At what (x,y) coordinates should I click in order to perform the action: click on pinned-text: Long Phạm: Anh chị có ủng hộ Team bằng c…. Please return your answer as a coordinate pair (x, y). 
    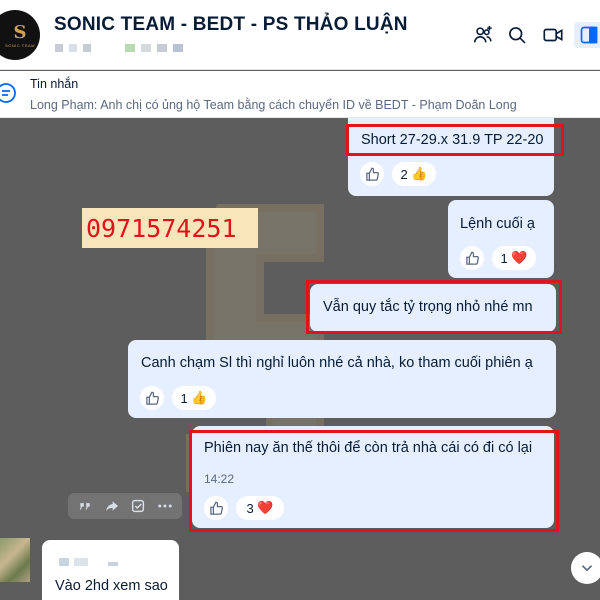
    Looking at the image, I should click on (273, 105).